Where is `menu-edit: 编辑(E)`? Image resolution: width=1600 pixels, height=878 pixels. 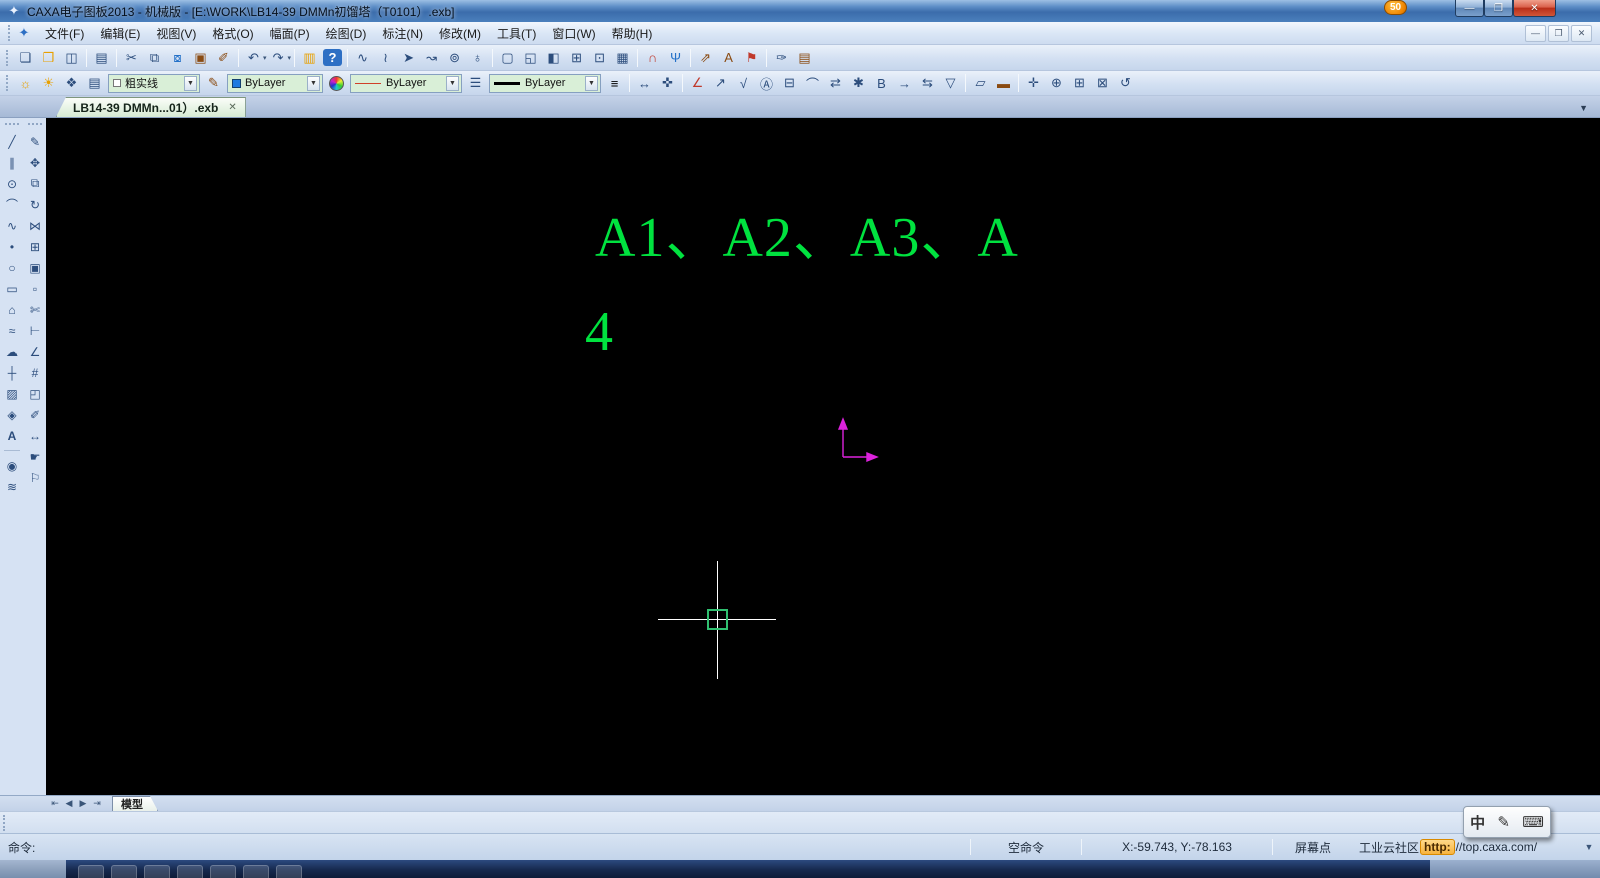 menu-edit: 编辑(E) is located at coordinates (120, 33).